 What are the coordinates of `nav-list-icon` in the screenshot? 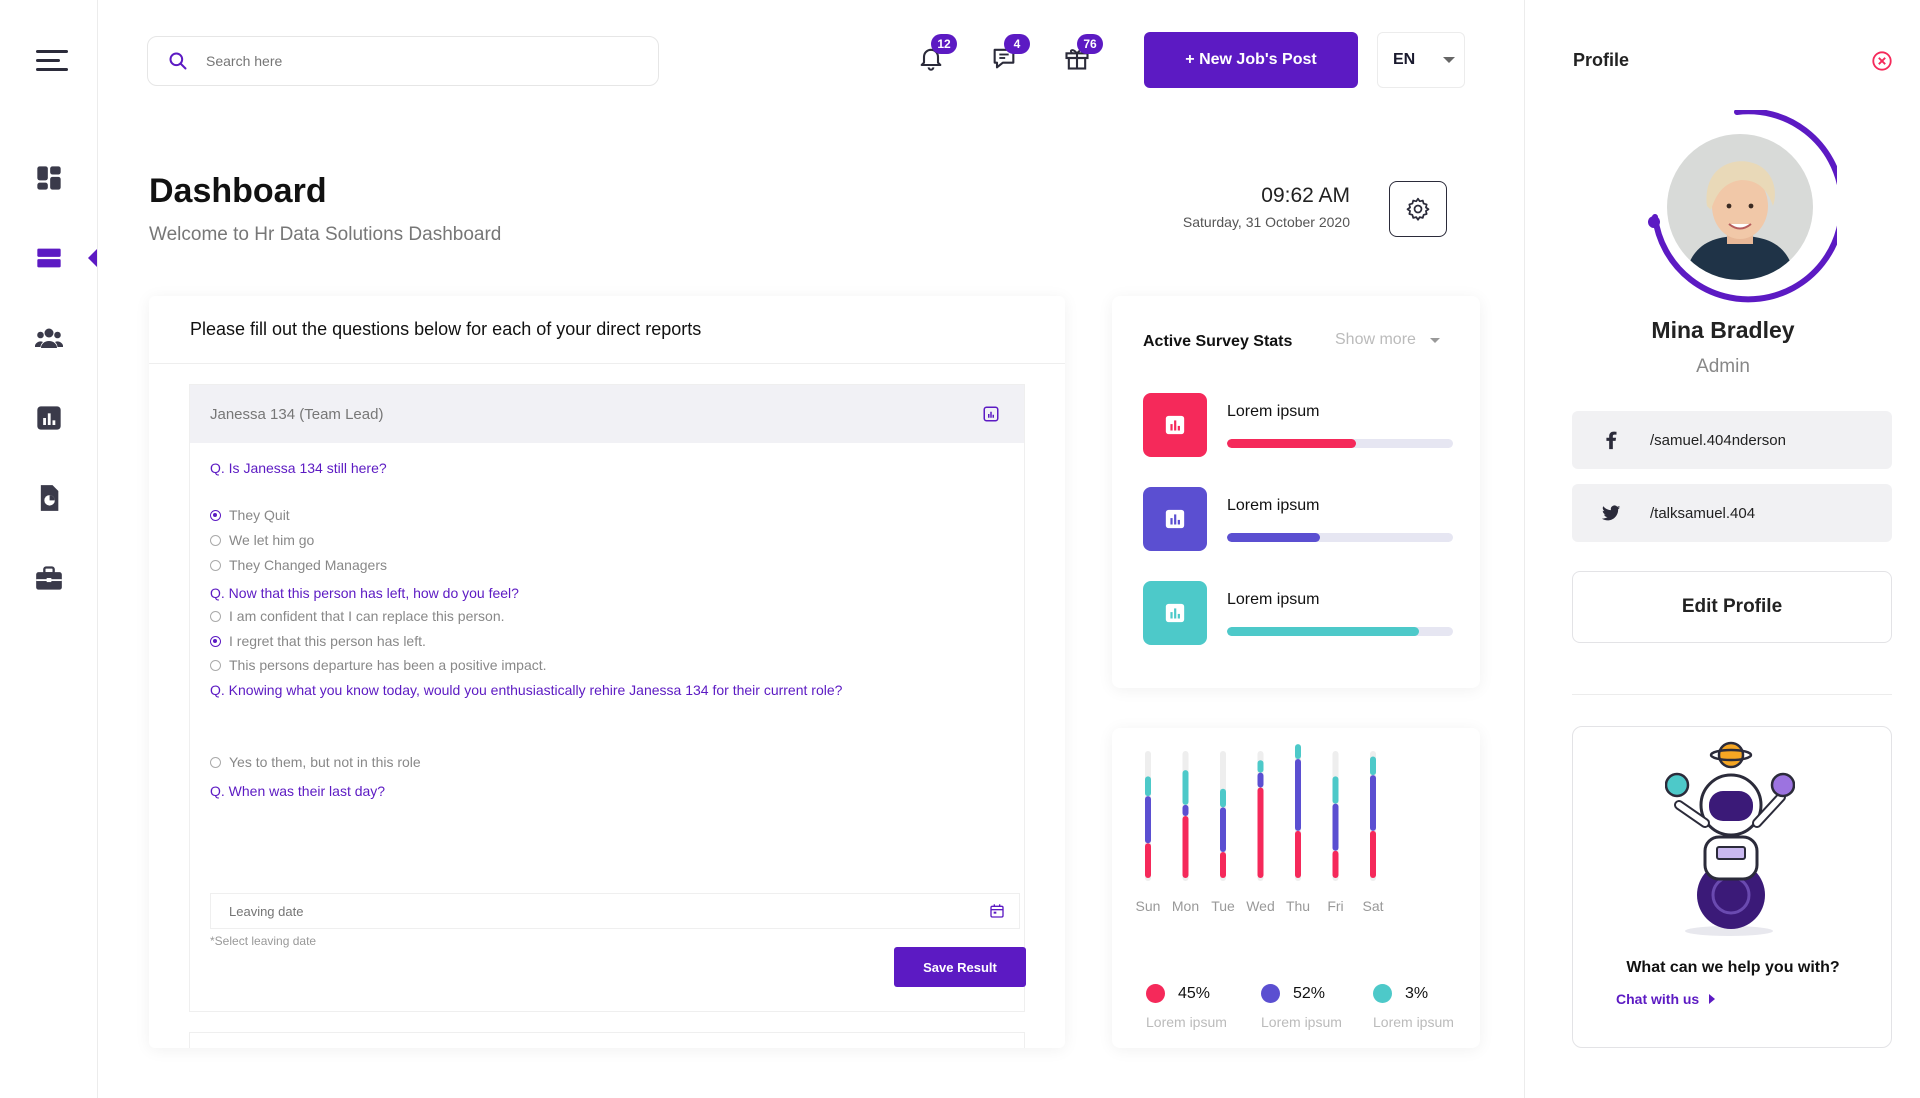 It's located at (49, 258).